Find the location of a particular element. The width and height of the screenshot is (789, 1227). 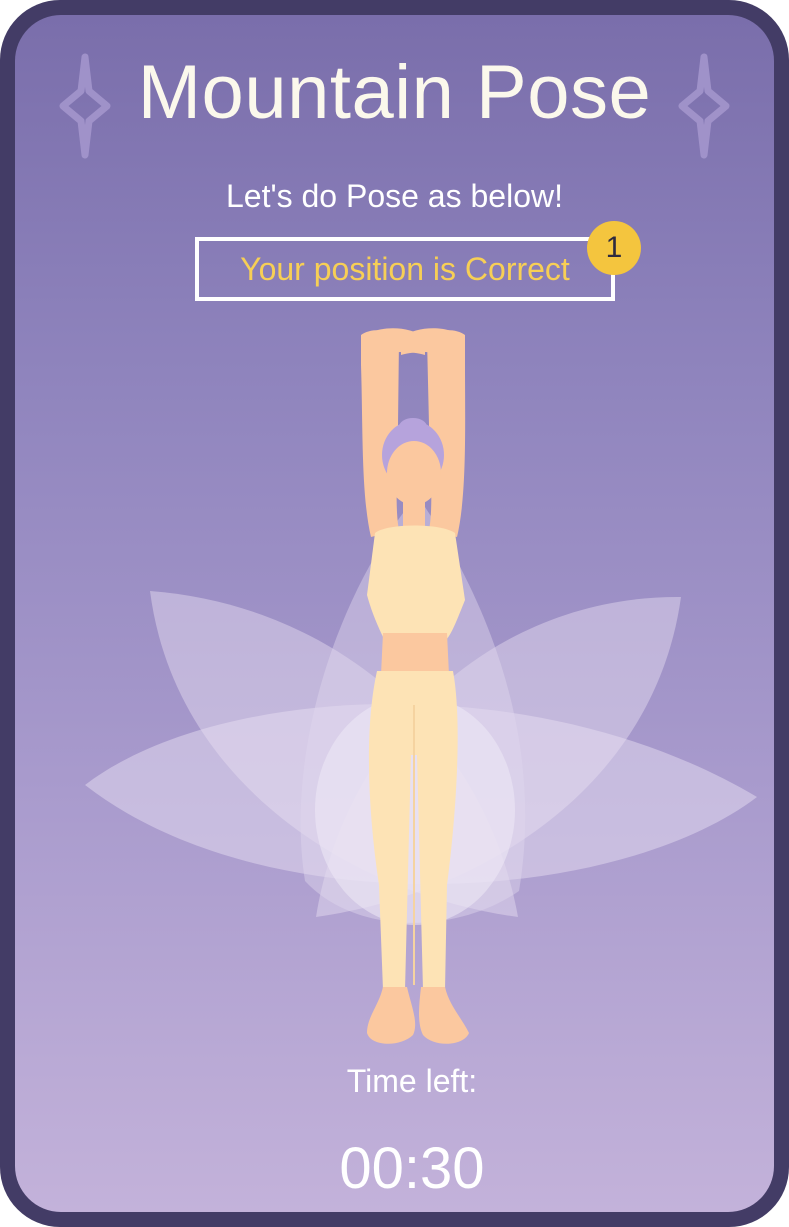

annotation-badge: 1 is located at coordinates (614, 248).